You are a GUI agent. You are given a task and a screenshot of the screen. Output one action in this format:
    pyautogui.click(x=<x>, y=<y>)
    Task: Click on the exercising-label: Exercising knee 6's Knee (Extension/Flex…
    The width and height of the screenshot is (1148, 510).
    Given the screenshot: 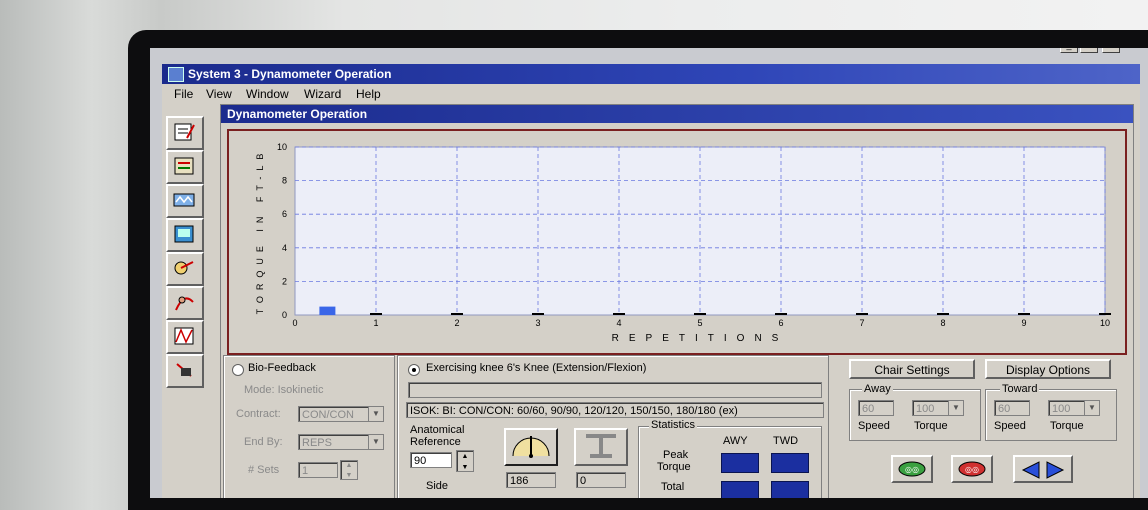 What is the action you would take?
    pyautogui.click(x=536, y=368)
    